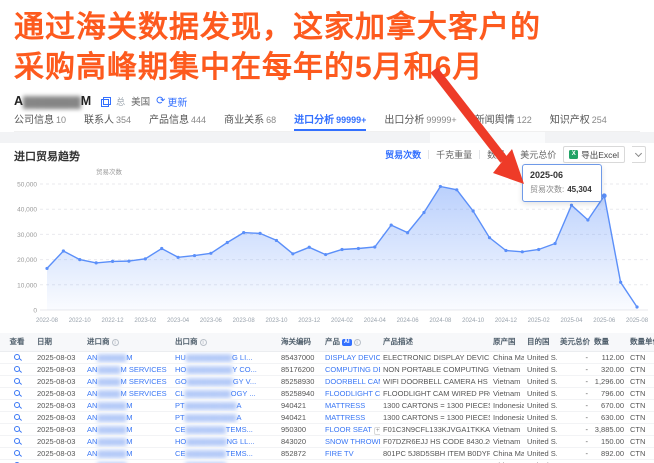 This screenshot has height=463, width=654. Describe the element at coordinates (86, 101) in the screenshot. I see `company-name-suffix: M` at that location.